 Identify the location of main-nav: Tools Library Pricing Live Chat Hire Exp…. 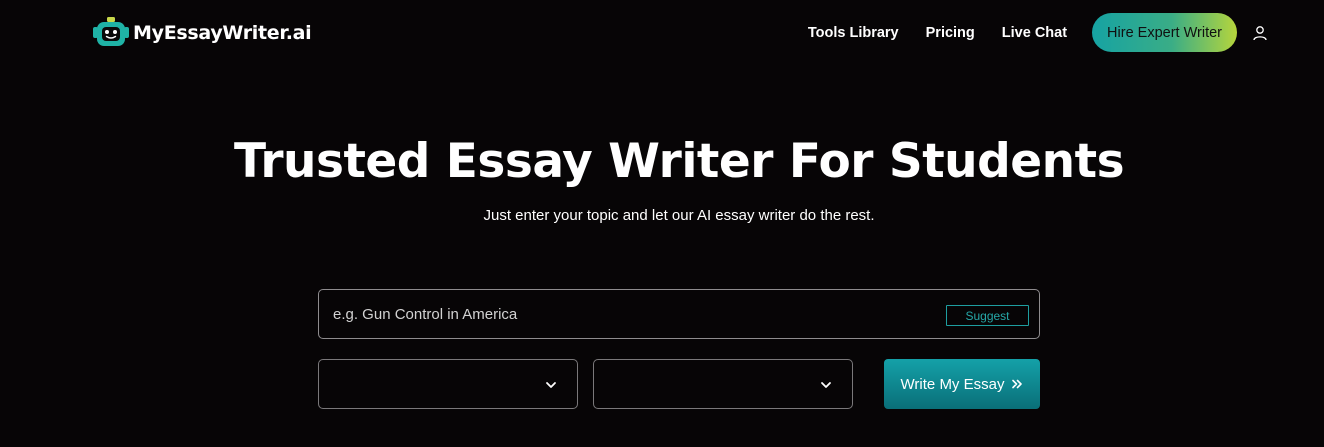
(1038, 32).